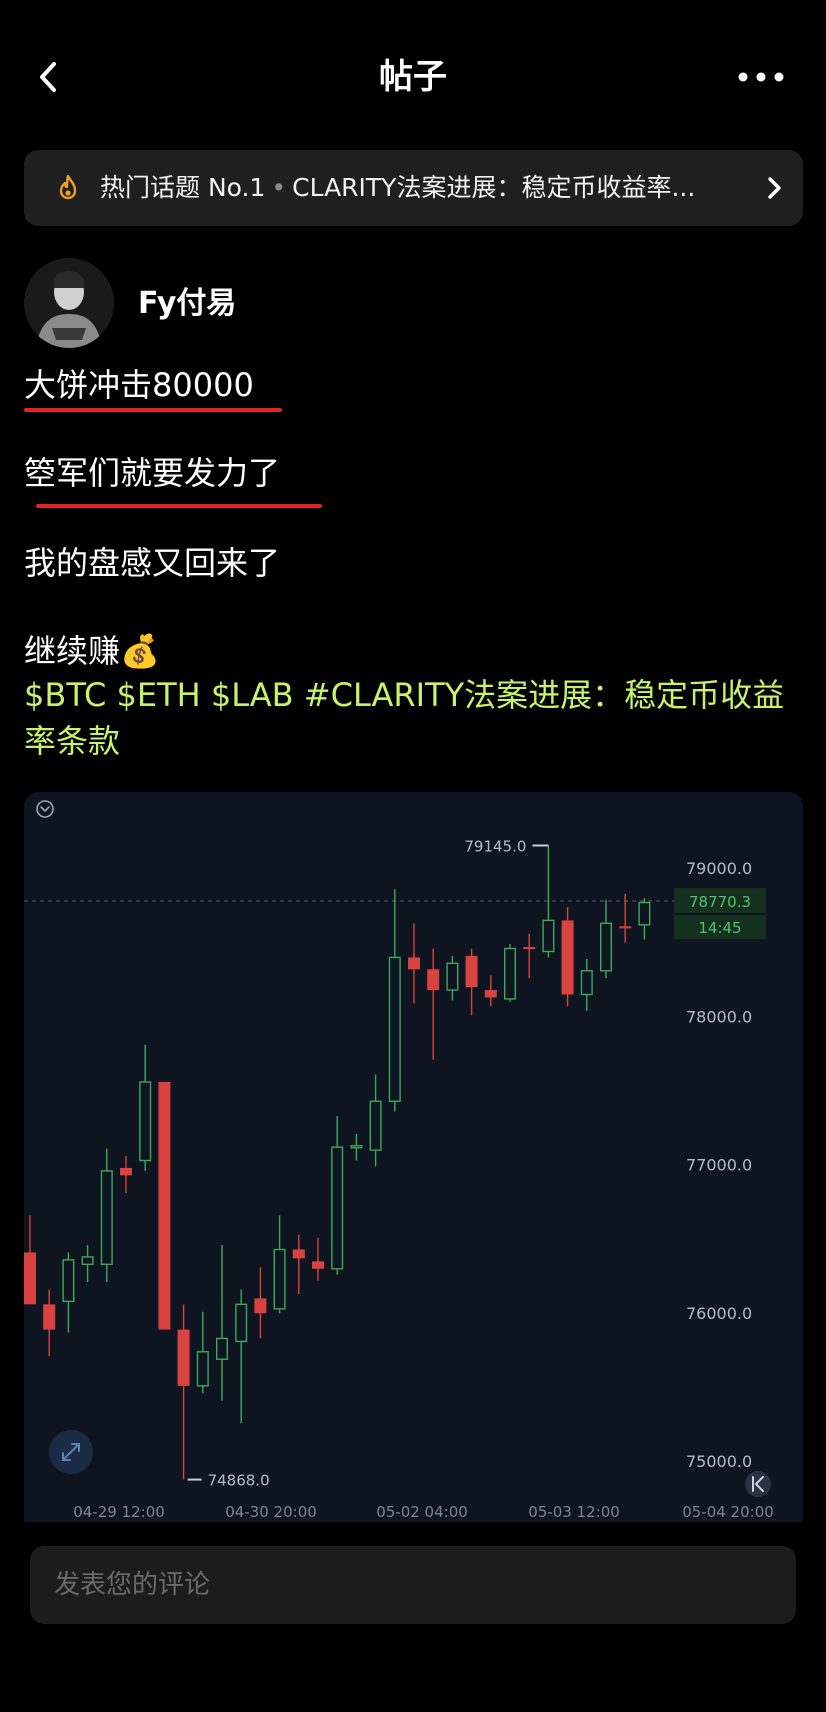  I want to click on avatar, so click(69, 303).